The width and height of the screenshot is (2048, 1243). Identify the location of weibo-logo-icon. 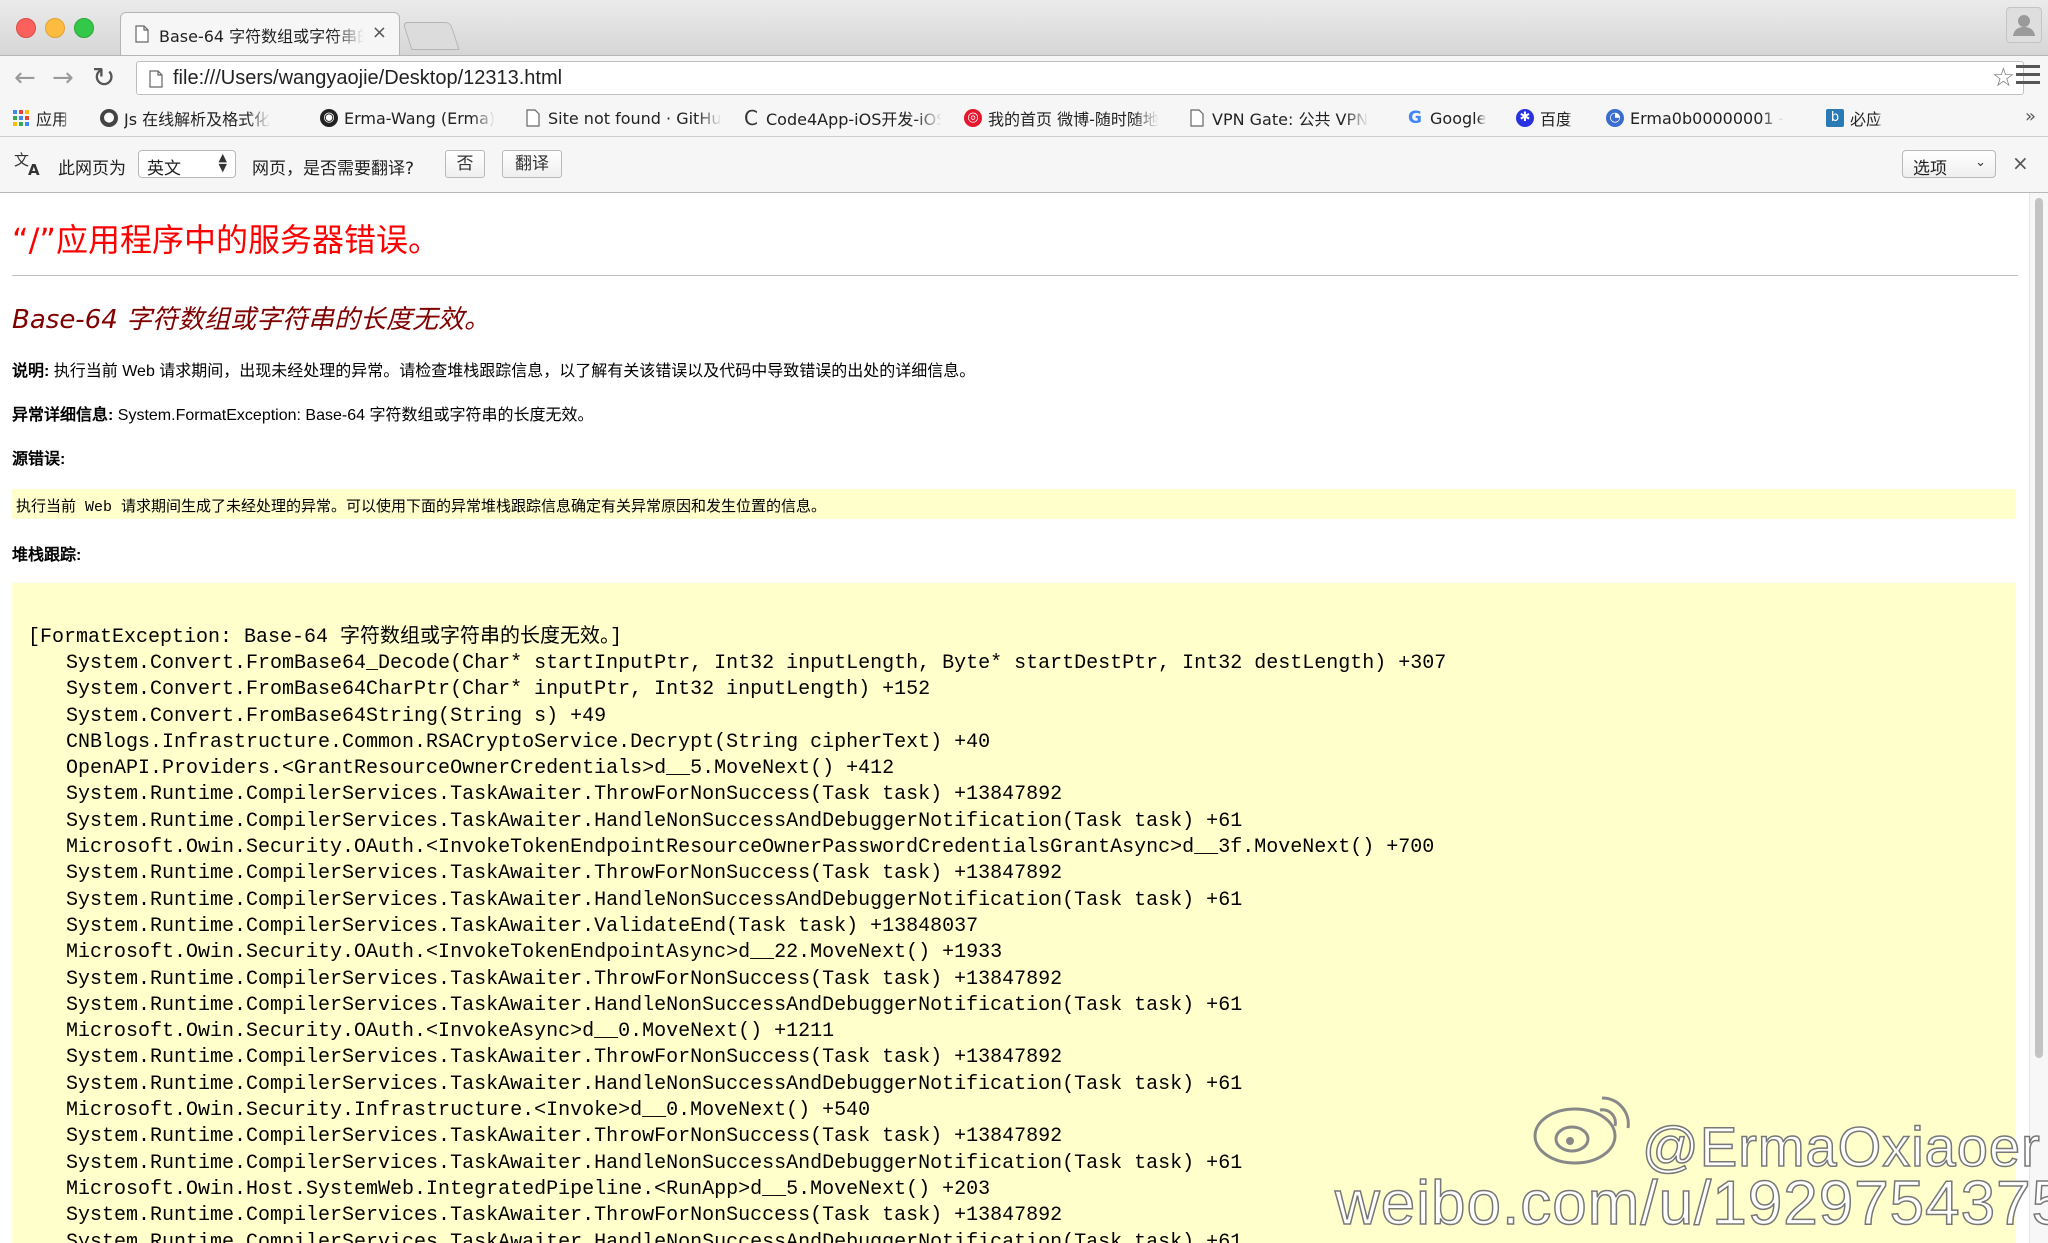
(1585, 1128).